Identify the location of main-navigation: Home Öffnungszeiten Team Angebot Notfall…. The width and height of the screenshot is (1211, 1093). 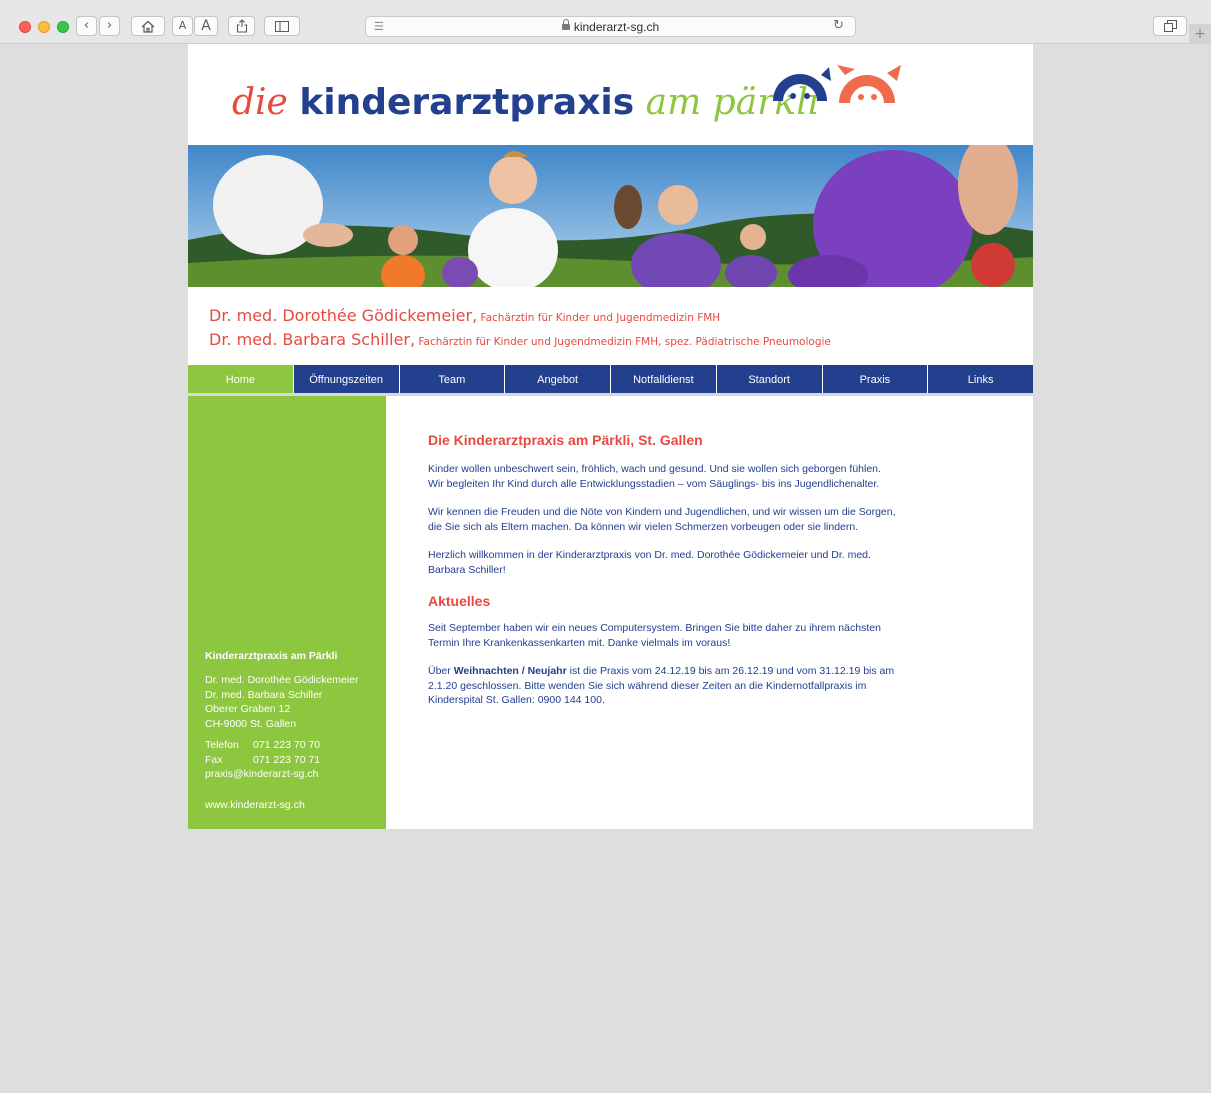
(610, 380).